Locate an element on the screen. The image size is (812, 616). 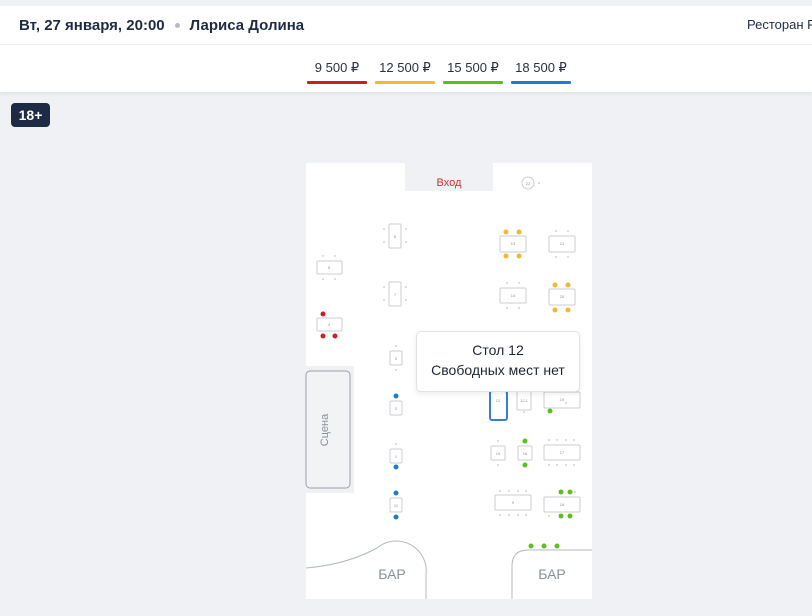
table-label: 12.1 is located at coordinates (524, 400).